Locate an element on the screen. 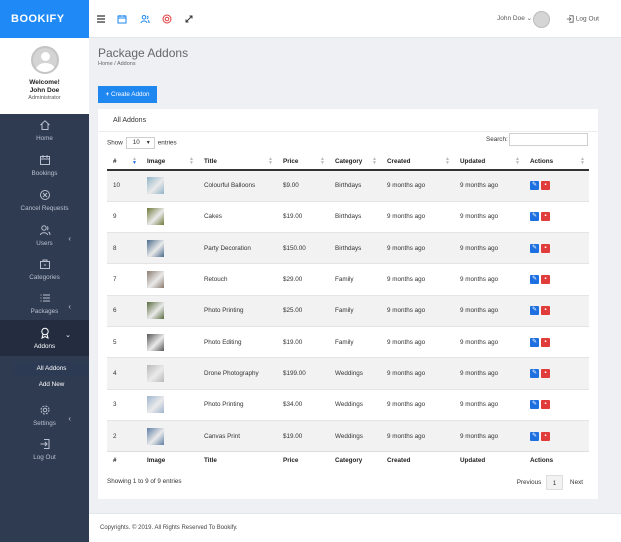 The image size is (621, 542). logout-link: Log Out is located at coordinates (582, 19).